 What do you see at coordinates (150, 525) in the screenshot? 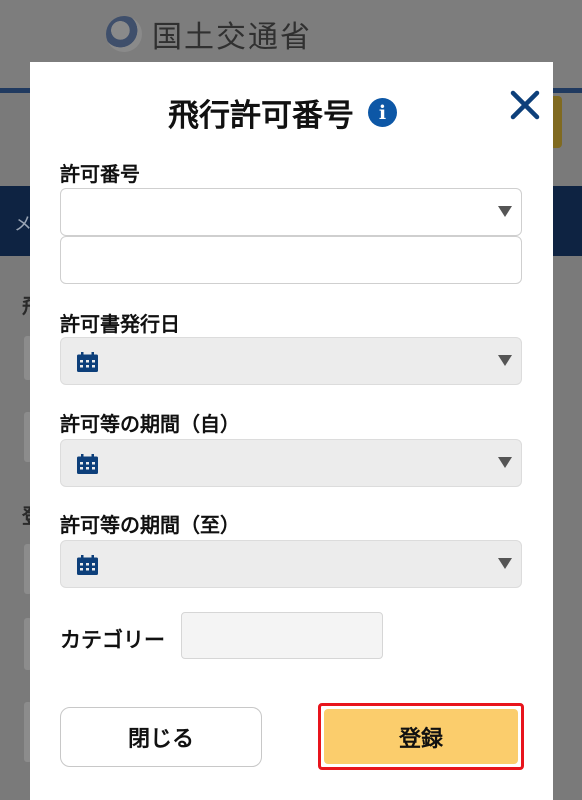
I see `period-to-label: 許可等の期間（至）` at bounding box center [150, 525].